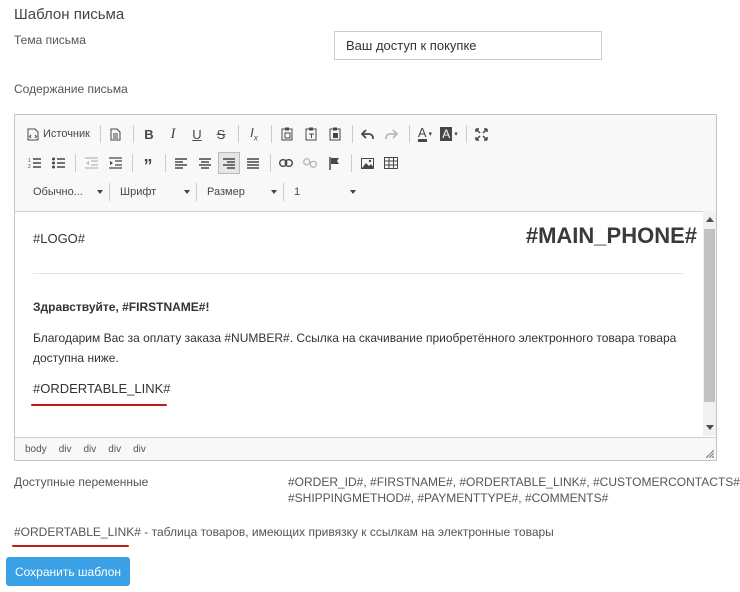  Describe the element at coordinates (368, 134) in the screenshot. I see `undo-button` at that location.